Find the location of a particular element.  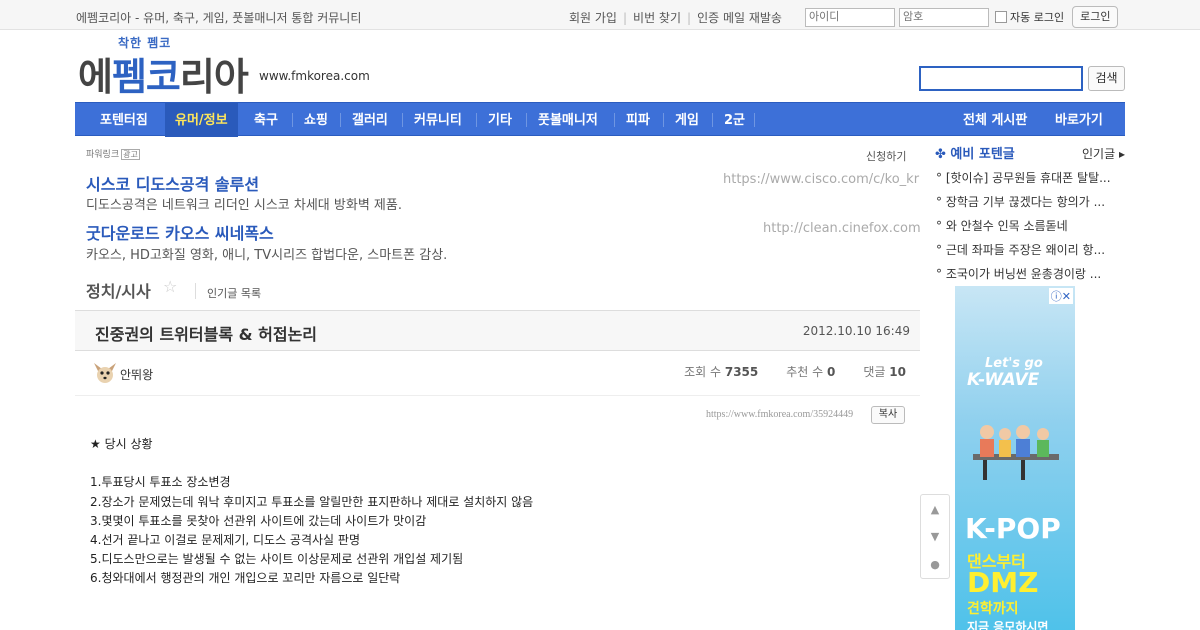

star-icon: ☆ is located at coordinates (170, 286).